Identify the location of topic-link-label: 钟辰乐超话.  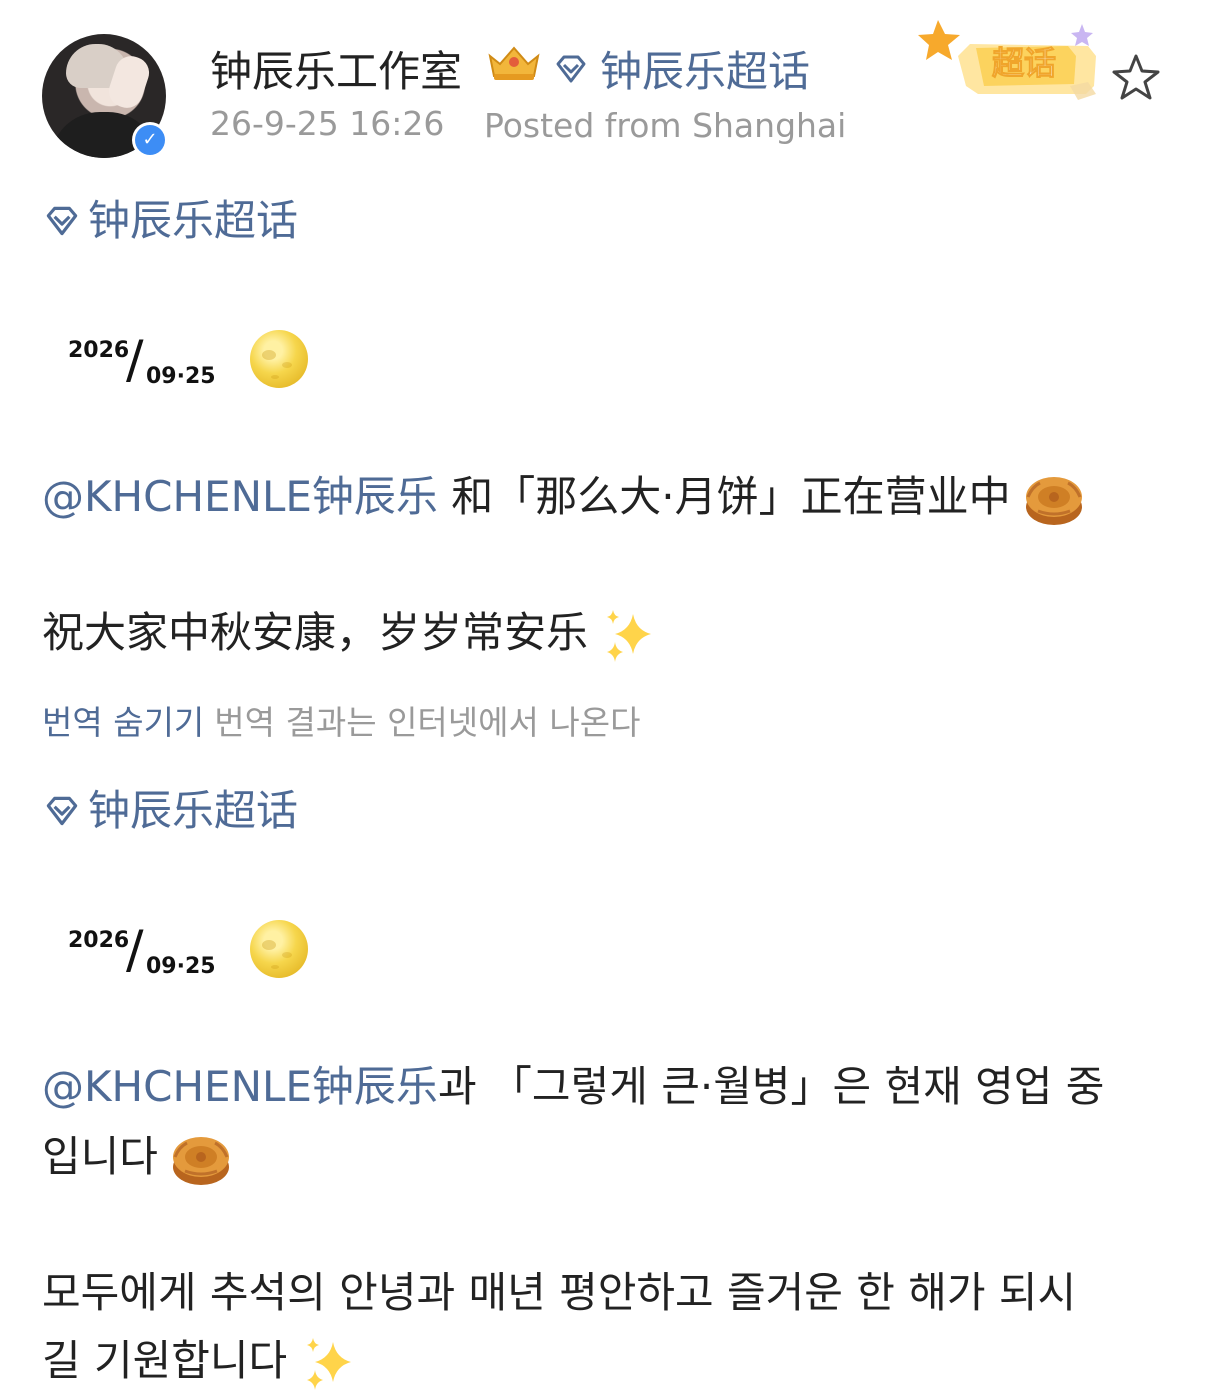
(705, 71).